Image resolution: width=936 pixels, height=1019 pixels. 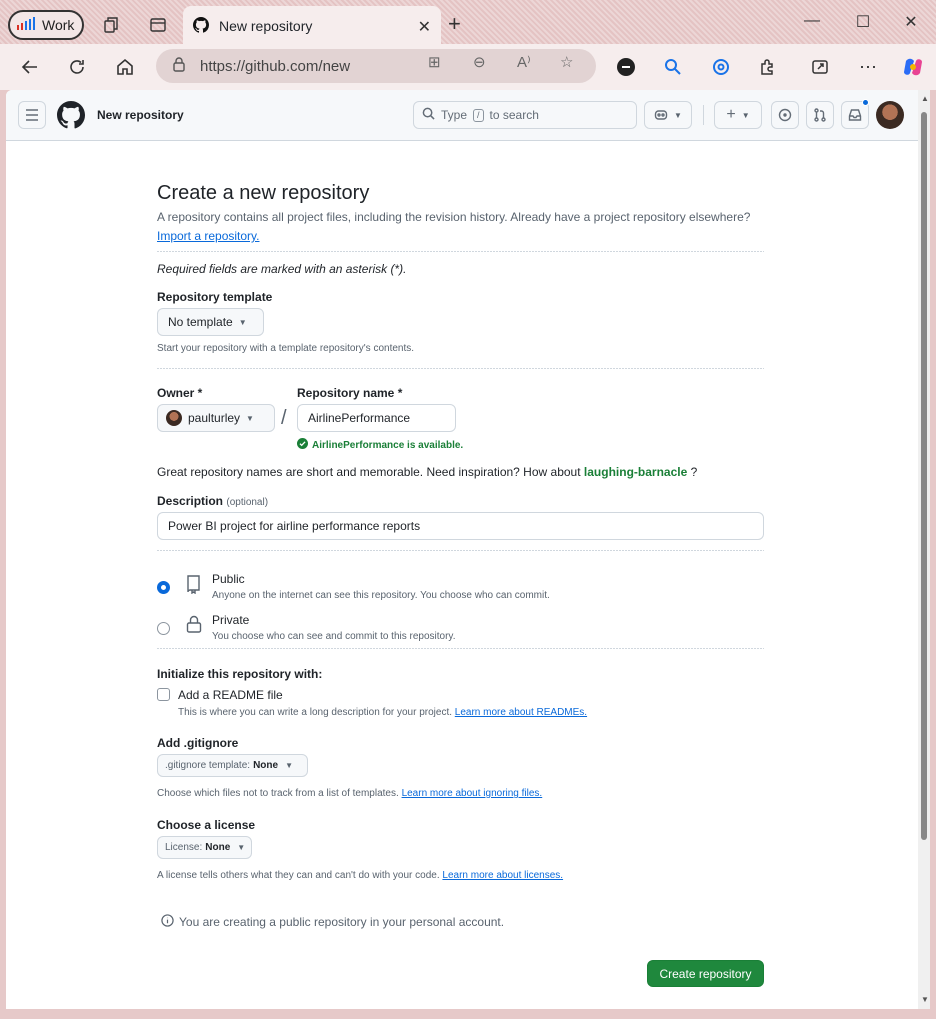 What do you see at coordinates (125, 67) in the screenshot?
I see `home-icon` at bounding box center [125, 67].